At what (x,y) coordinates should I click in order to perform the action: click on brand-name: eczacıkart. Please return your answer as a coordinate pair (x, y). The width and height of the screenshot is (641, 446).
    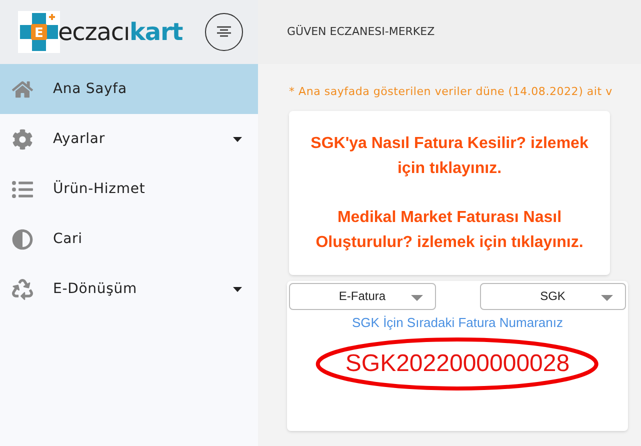
    Looking at the image, I should click on (120, 32).